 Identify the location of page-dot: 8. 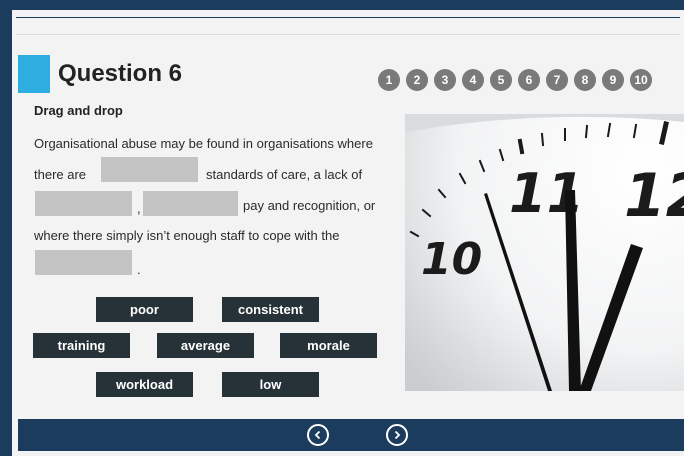
(585, 80).